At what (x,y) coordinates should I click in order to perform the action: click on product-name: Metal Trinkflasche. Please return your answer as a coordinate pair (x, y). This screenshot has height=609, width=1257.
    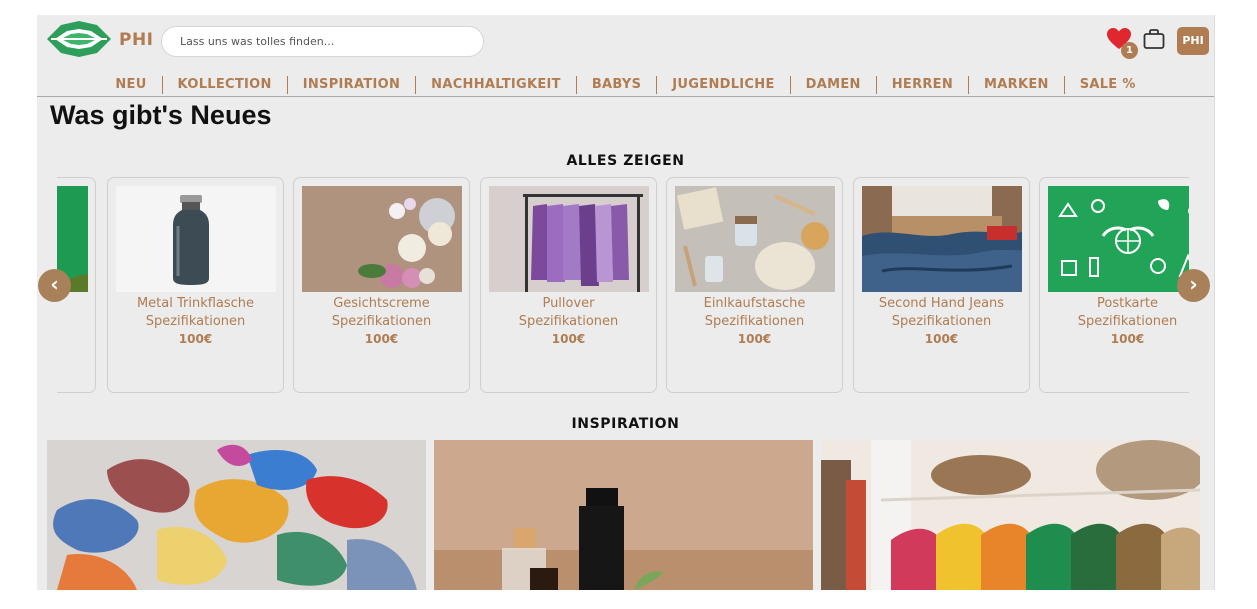
    Looking at the image, I should click on (195, 303).